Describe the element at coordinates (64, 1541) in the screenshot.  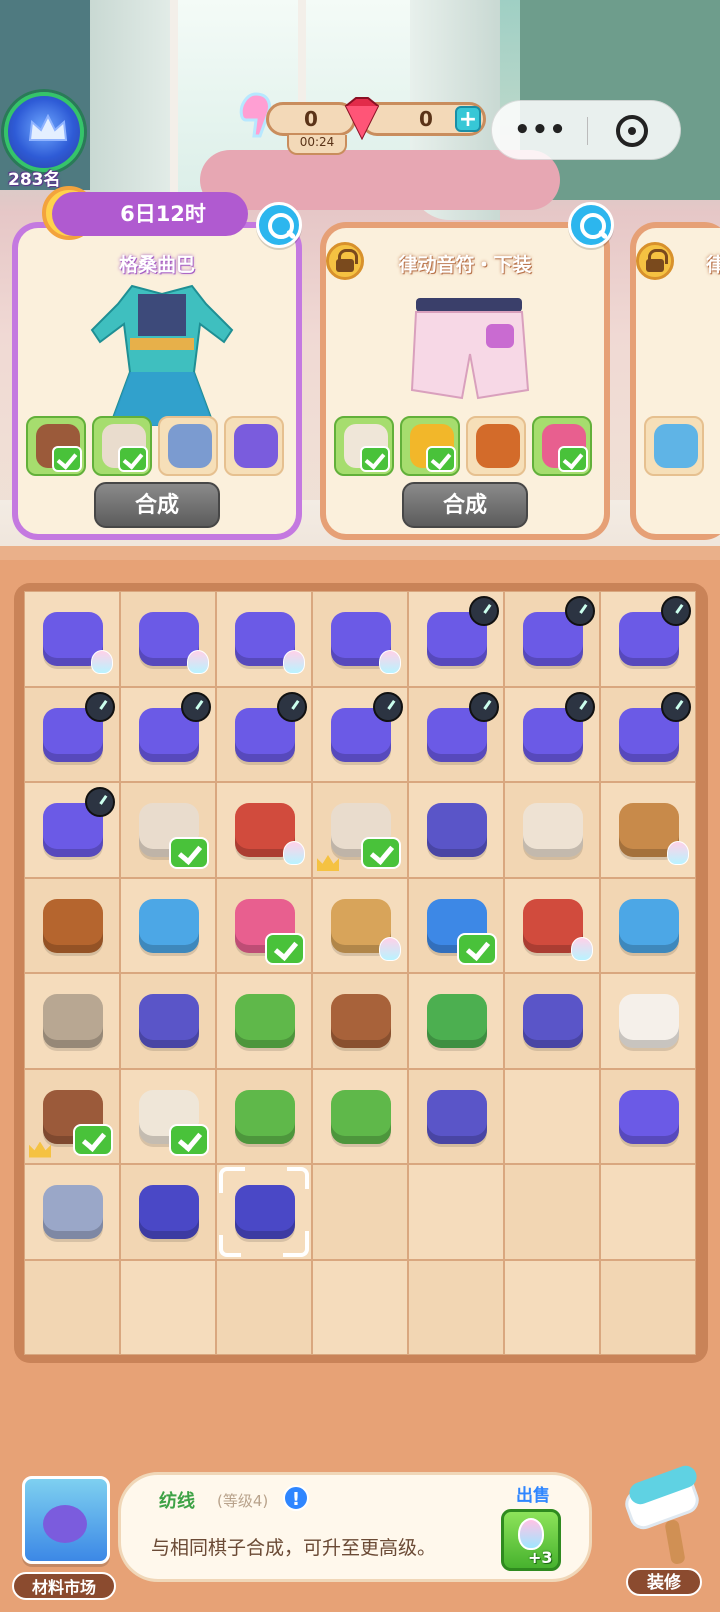
I see `material-market-button: 材料市场` at that location.